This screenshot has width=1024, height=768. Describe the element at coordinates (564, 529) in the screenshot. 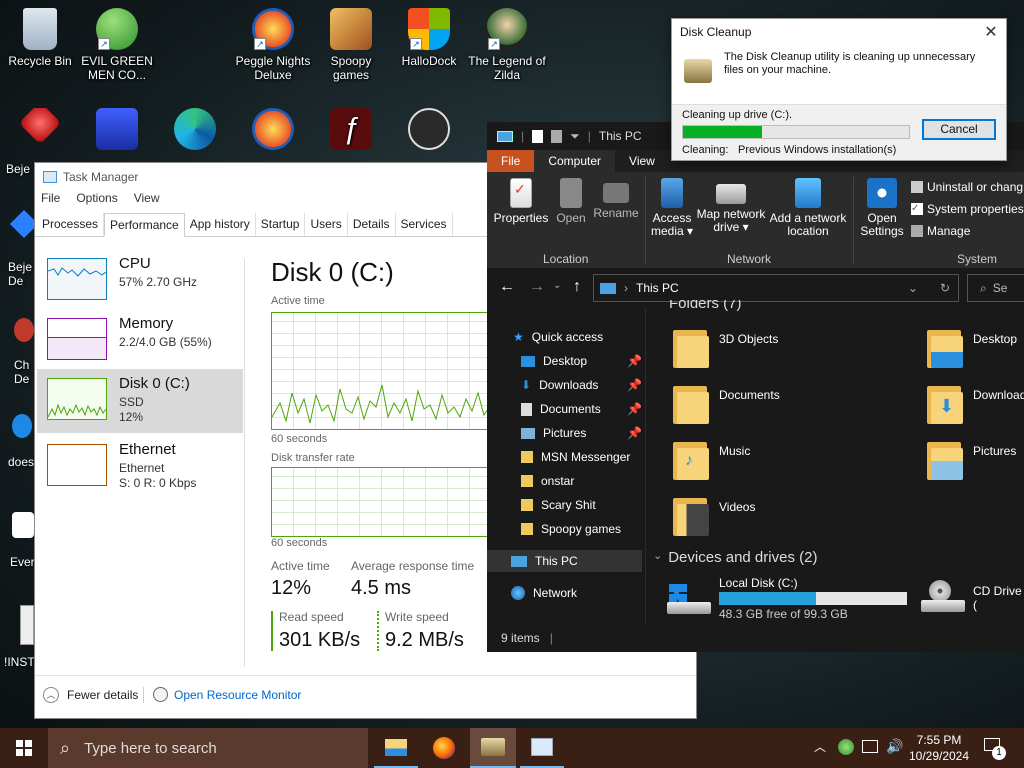

I see `nav-spoopy-games: Spoopy games` at that location.